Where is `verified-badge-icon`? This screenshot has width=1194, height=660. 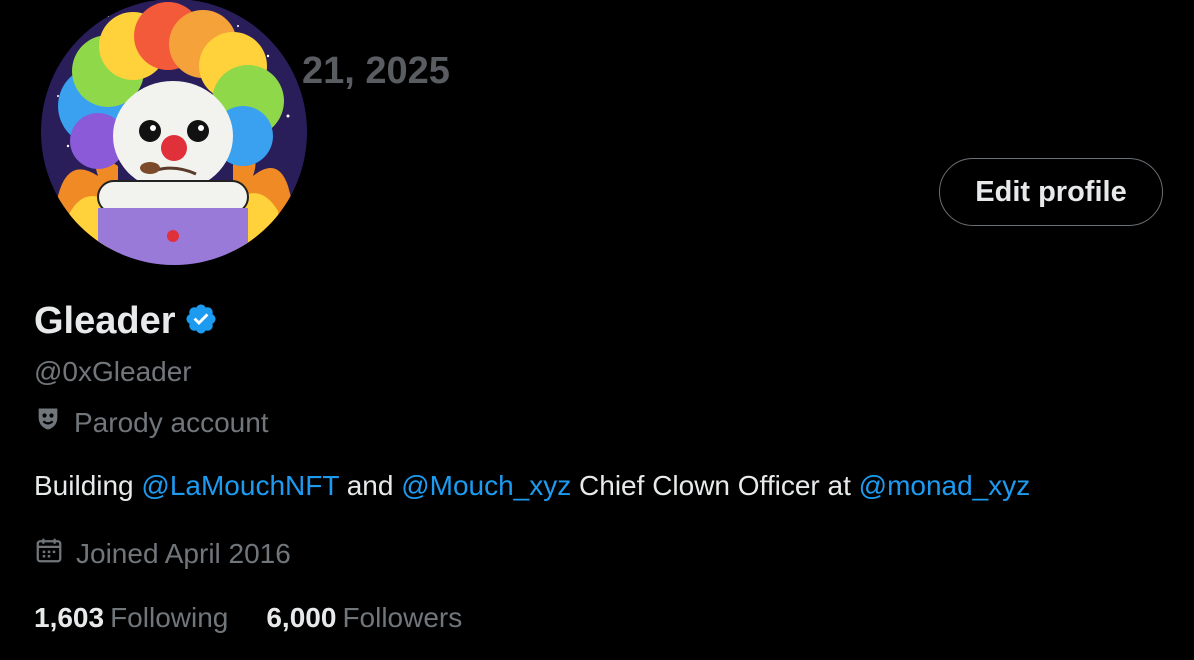 verified-badge-icon is located at coordinates (201, 321).